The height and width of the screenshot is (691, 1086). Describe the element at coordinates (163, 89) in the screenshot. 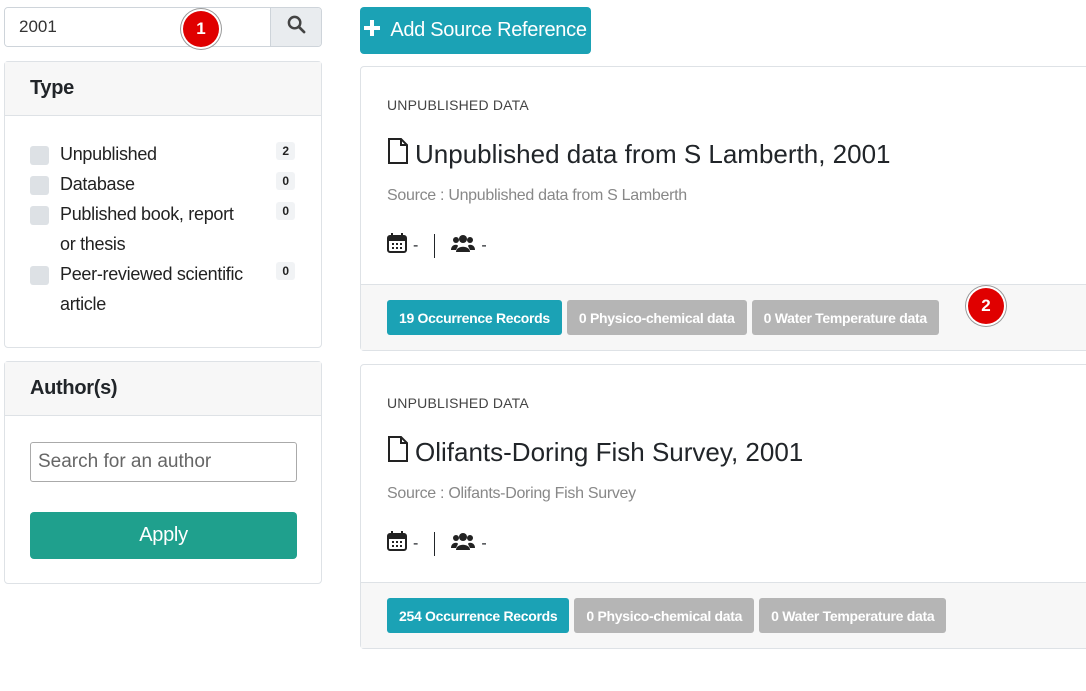

I see `type-filter-title: Type` at that location.